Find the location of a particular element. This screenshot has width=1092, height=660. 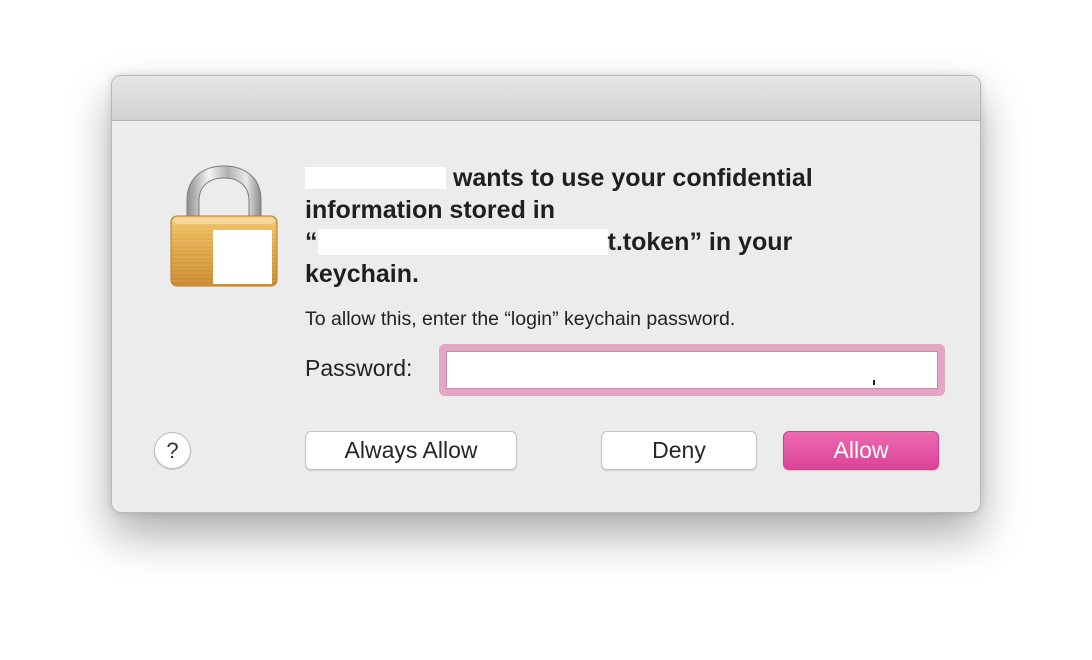

headline-line-1: wants to use your confidential is located at coordinates (585, 178).